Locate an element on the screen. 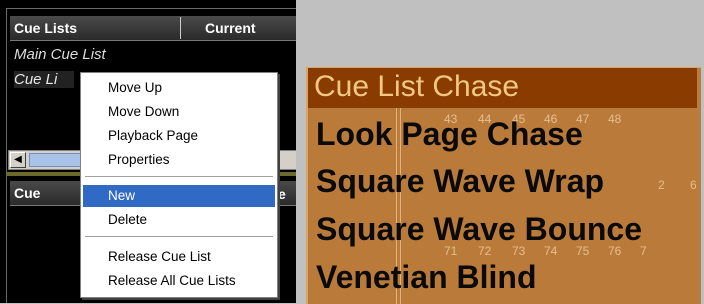 Image resolution: width=704 pixels, height=304 pixels. menu-item-delete: Delete is located at coordinates (179, 220).